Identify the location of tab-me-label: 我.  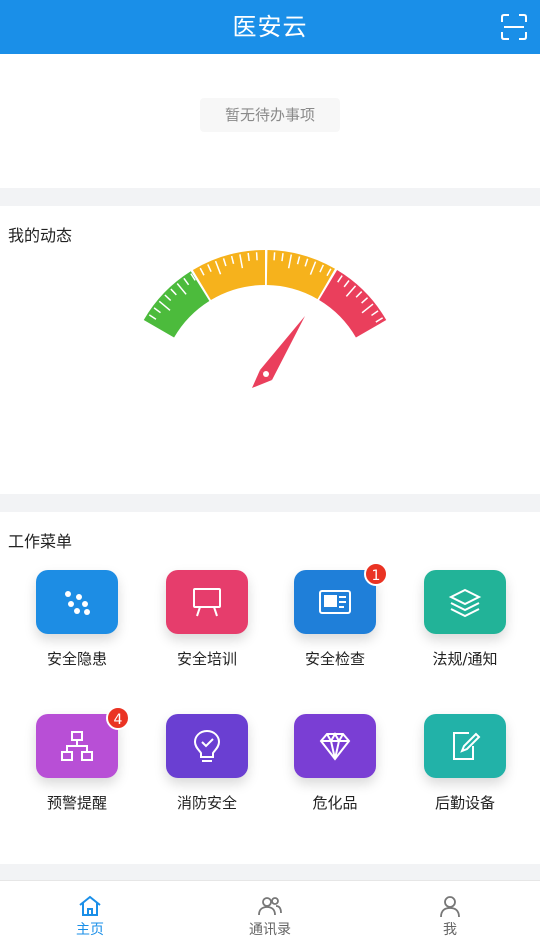
(450, 929).